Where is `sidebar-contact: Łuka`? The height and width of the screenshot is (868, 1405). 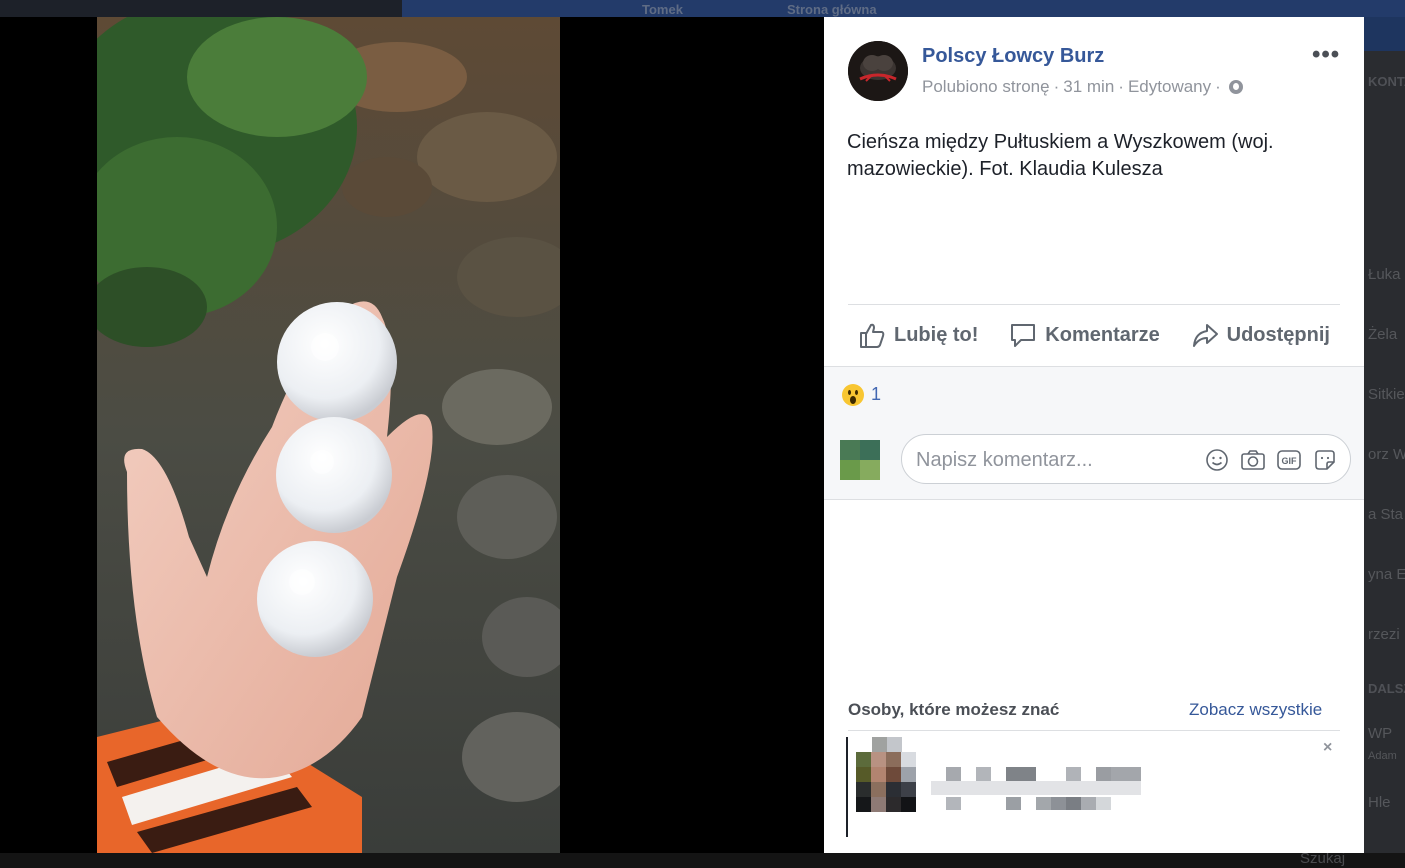
sidebar-contact: Łuka is located at coordinates (1384, 274).